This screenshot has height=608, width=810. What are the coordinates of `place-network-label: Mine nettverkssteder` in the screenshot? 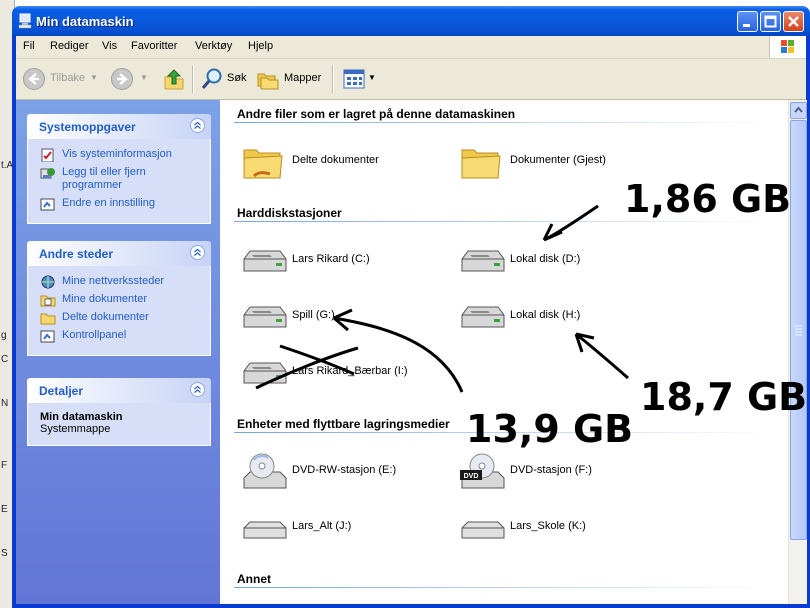 It's located at (113, 281).